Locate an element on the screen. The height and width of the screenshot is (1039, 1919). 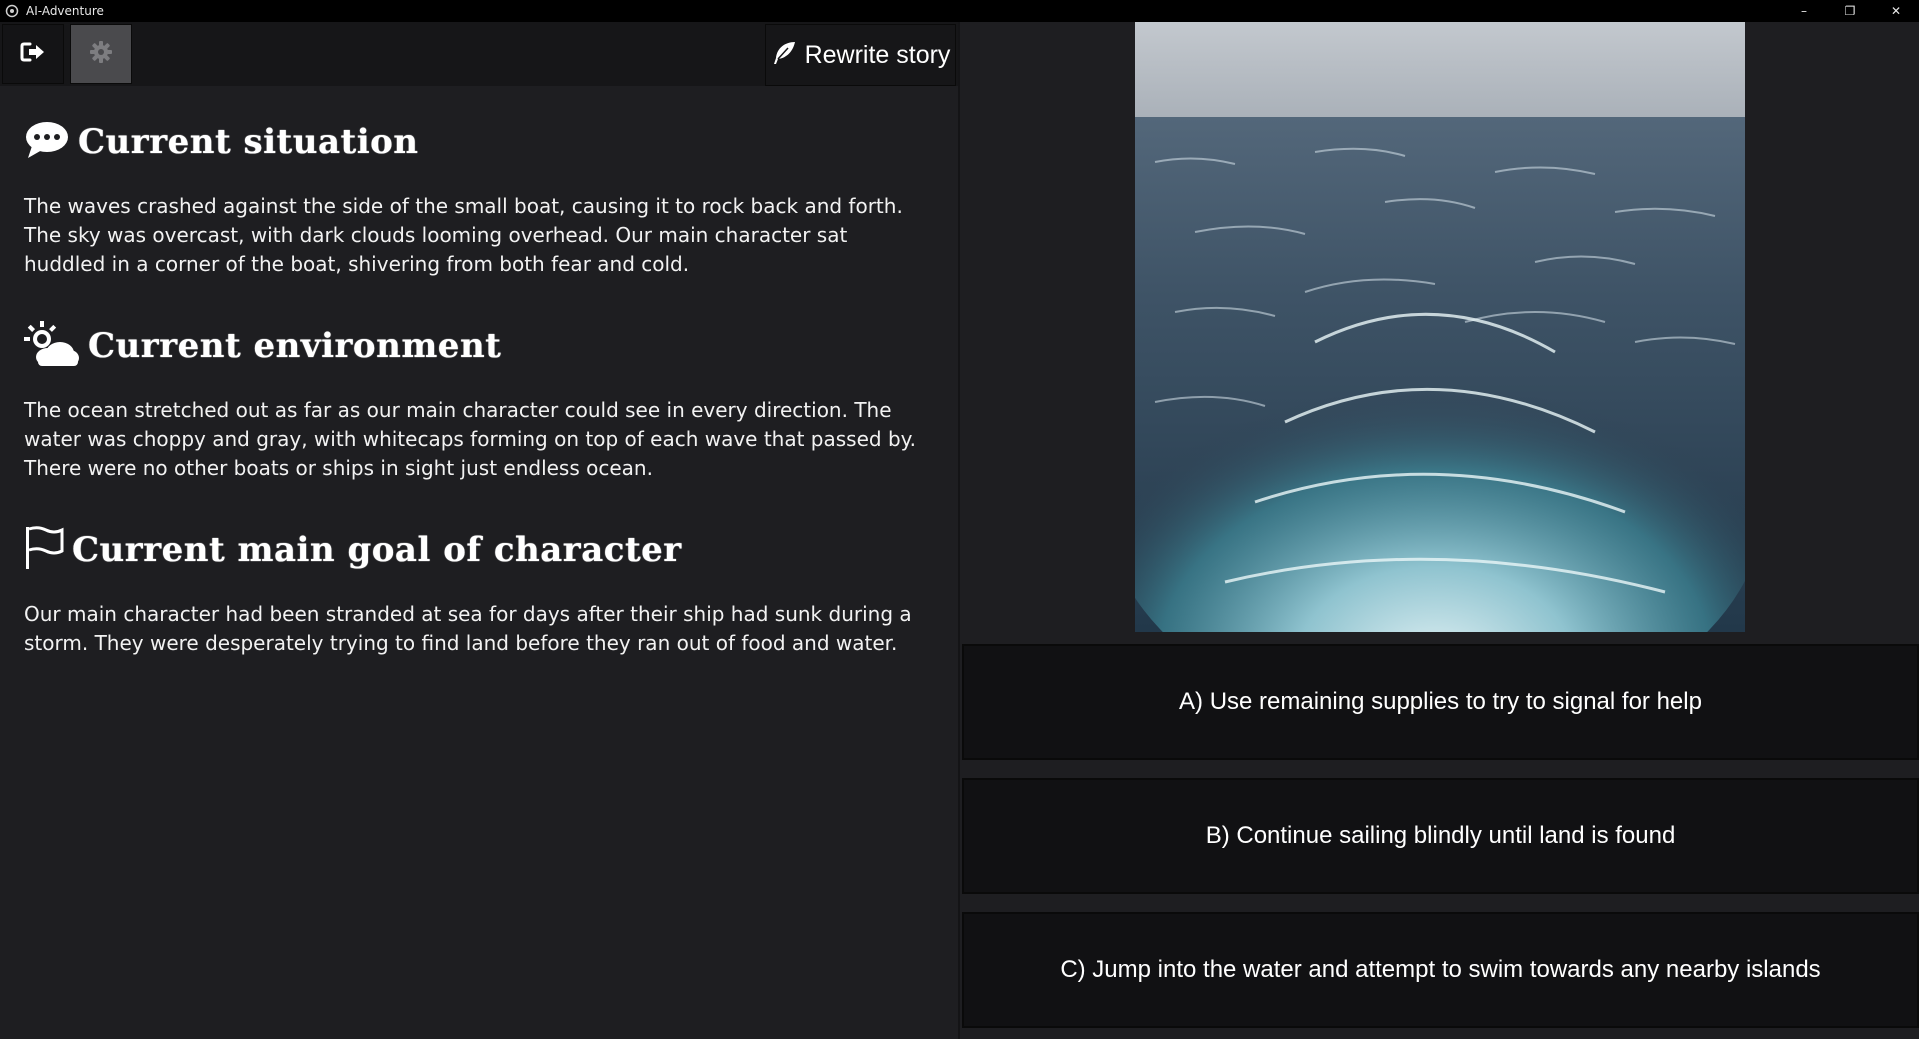
gear-icon is located at coordinates (101, 54).